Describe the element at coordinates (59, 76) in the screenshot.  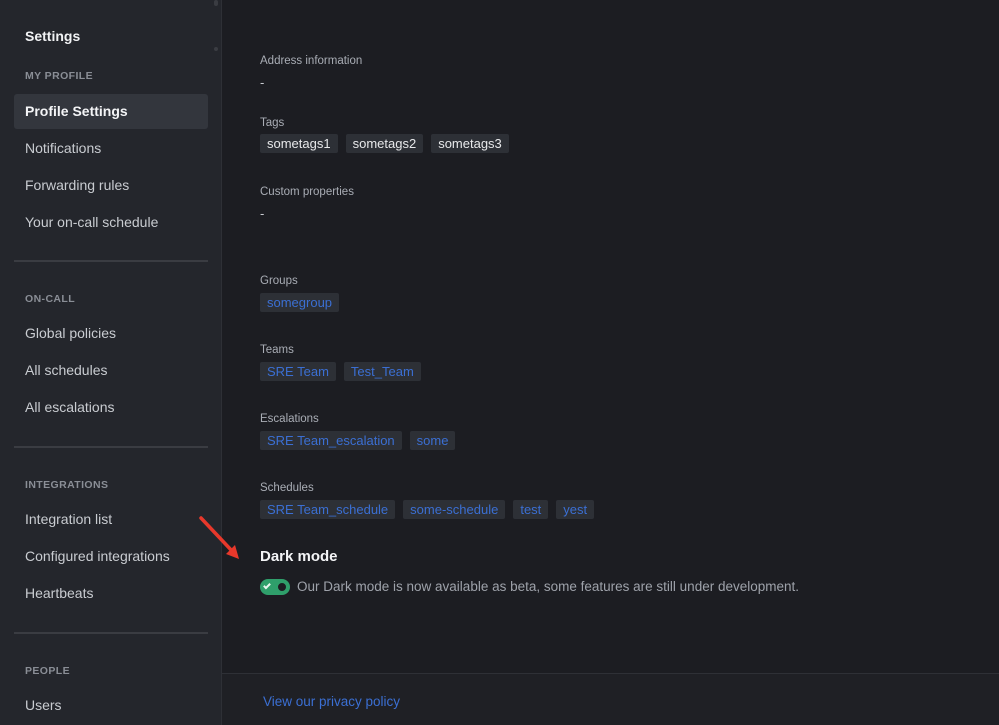
I see `section-my-profile: MY PROFILE` at that location.